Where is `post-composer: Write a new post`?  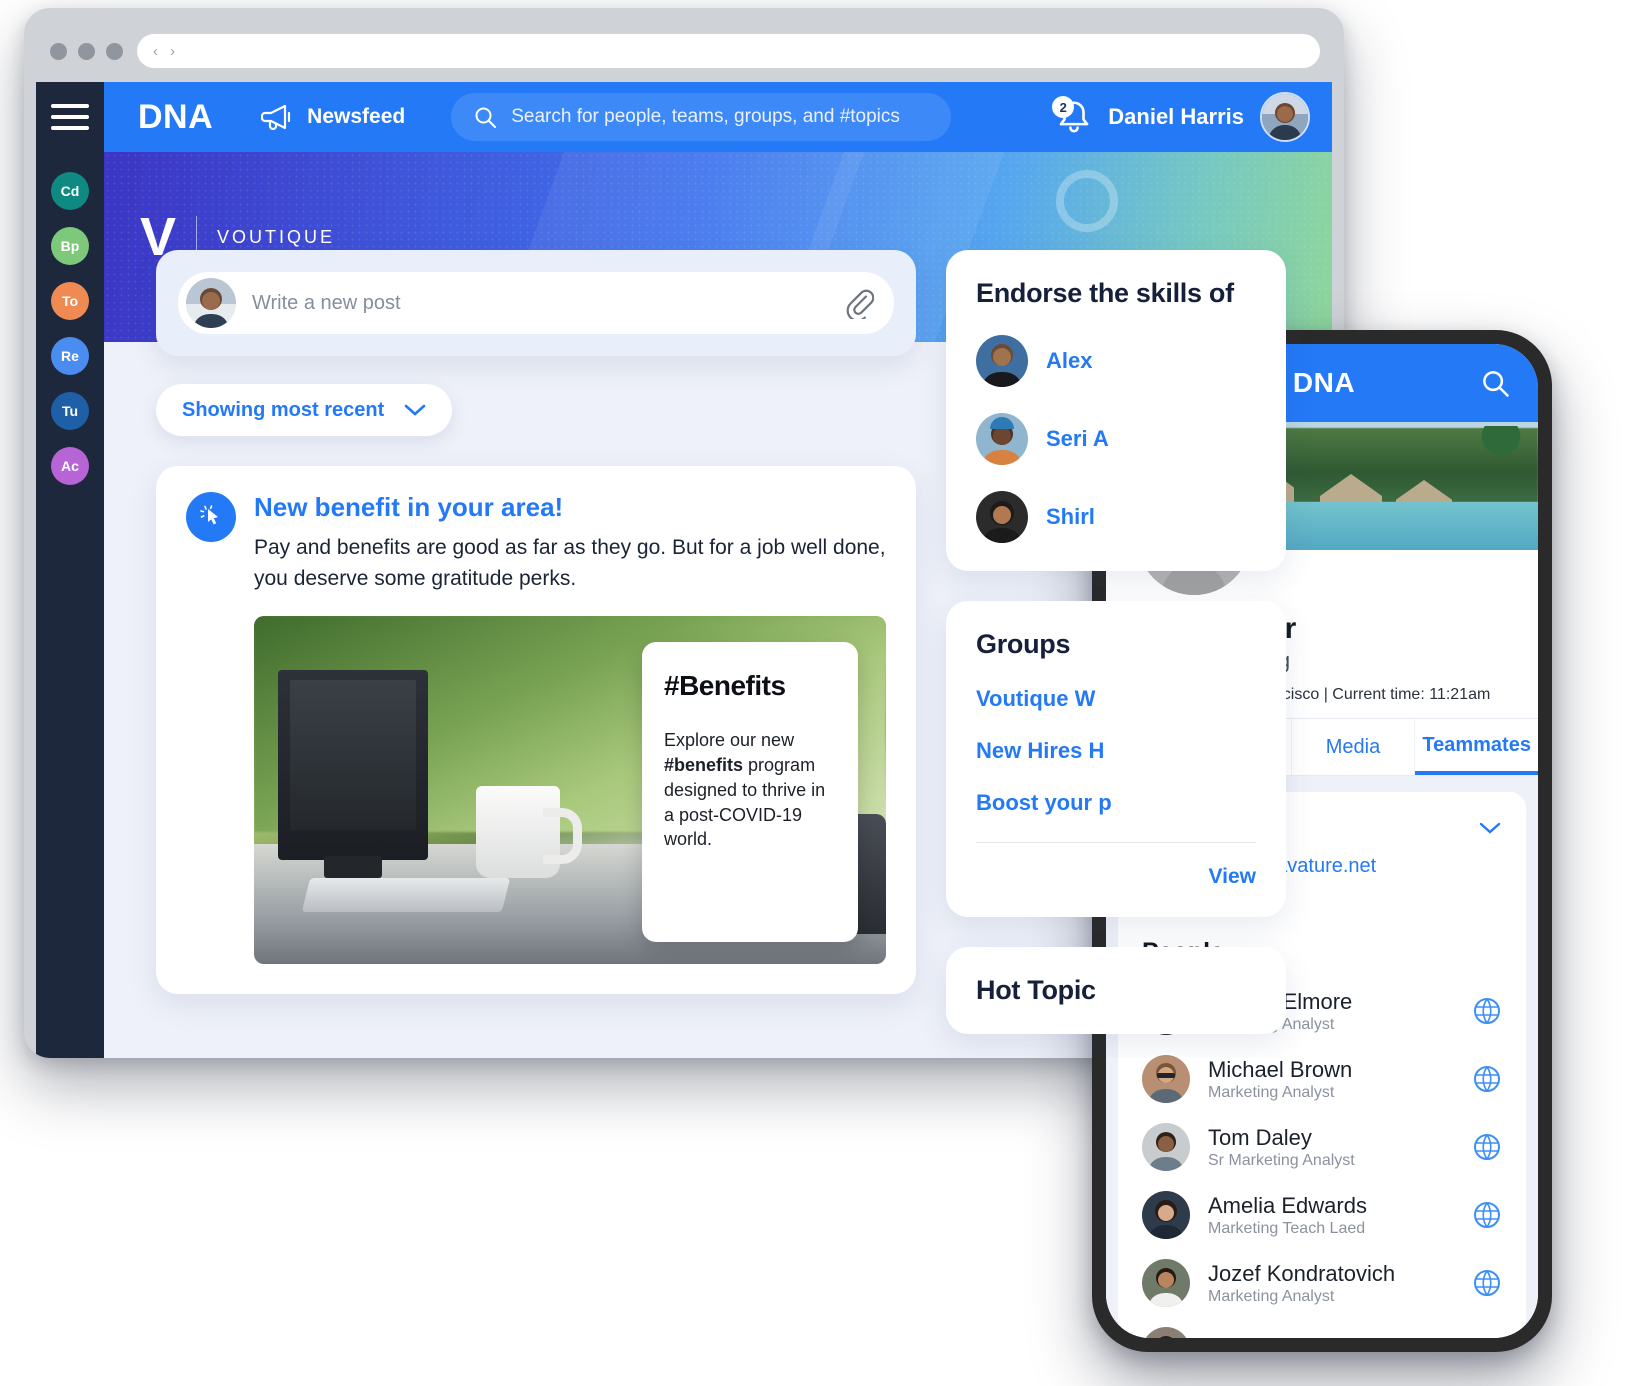
post-composer: Write a new post is located at coordinates (536, 303).